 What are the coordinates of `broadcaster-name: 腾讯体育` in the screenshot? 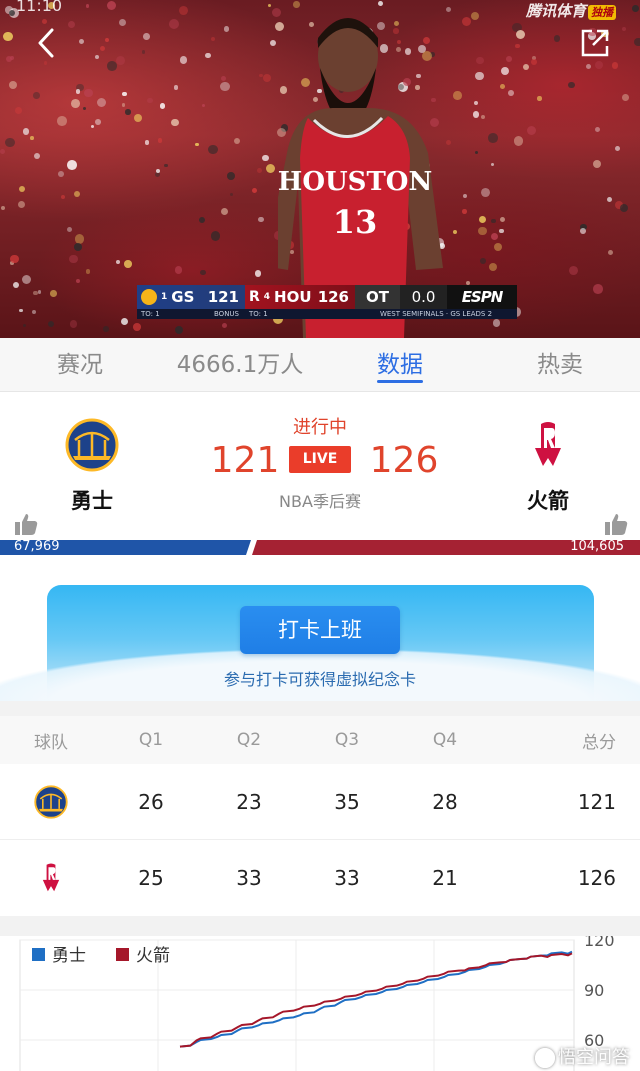 It's located at (555, 11).